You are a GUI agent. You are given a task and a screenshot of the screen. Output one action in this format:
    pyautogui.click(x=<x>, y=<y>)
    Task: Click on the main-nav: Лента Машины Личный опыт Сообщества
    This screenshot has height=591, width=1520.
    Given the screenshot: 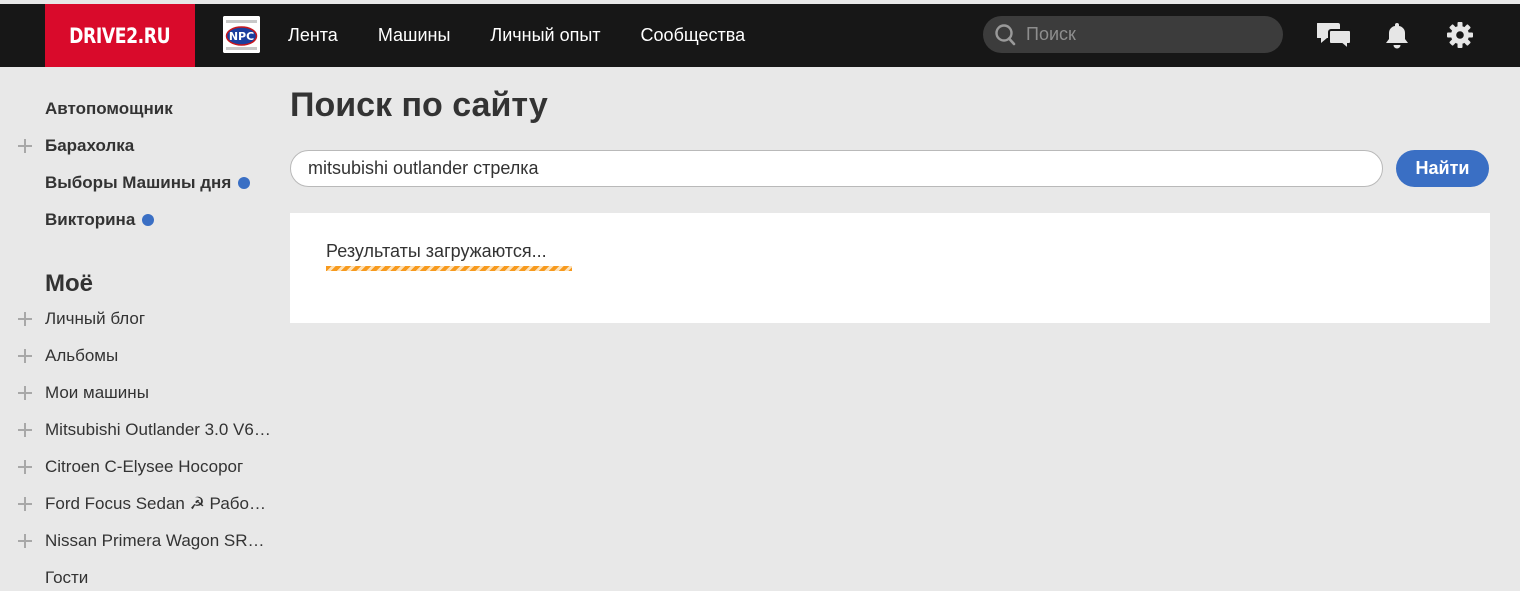 What is the action you would take?
    pyautogui.click(x=536, y=35)
    